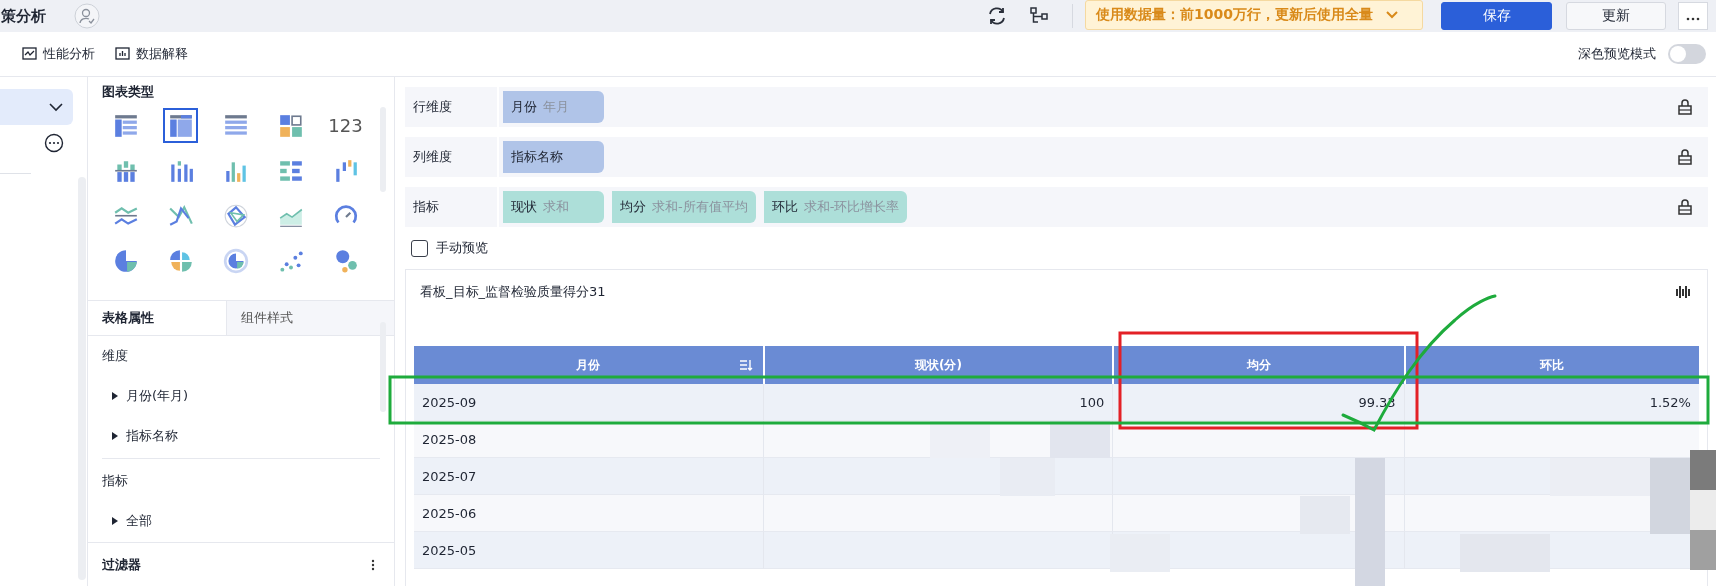 Image resolution: width=1716 pixels, height=586 pixels. I want to click on field-chip: 指标名称, so click(553, 157).